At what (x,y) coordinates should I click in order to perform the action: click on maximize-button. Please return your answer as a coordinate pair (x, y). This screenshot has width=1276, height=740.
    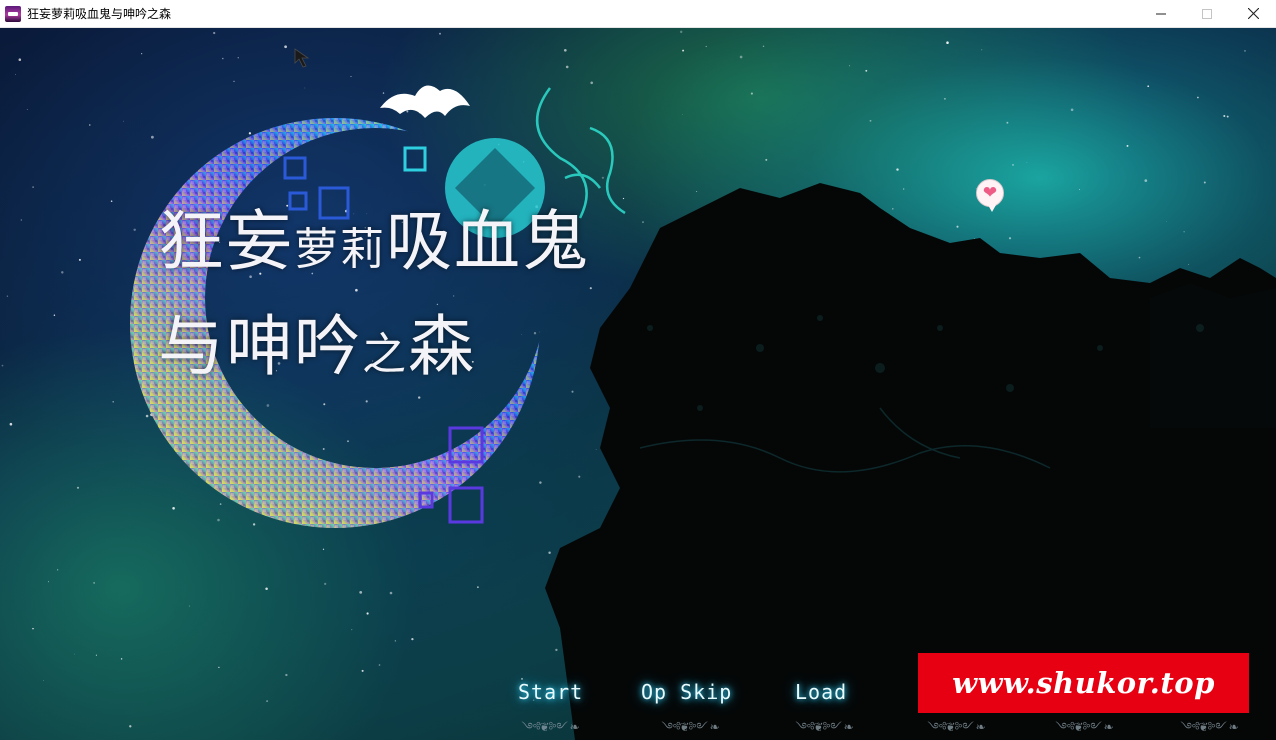
    Looking at the image, I should click on (1207, 14).